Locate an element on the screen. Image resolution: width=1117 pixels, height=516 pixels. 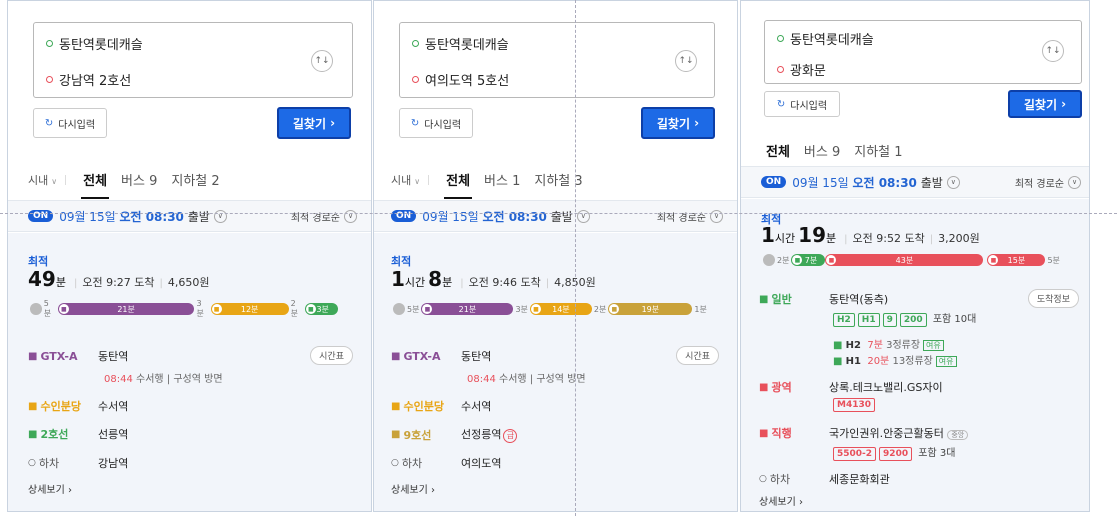
arrival-info-button: 도착정보 is located at coordinates (1053, 298).